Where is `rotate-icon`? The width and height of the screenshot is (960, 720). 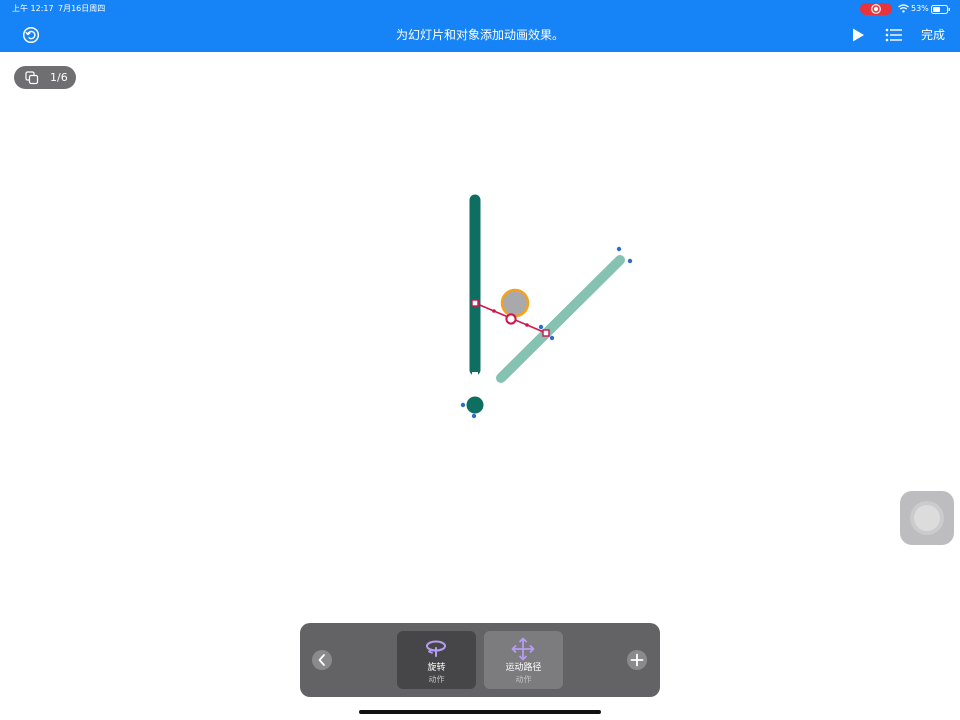 rotate-icon is located at coordinates (436, 648).